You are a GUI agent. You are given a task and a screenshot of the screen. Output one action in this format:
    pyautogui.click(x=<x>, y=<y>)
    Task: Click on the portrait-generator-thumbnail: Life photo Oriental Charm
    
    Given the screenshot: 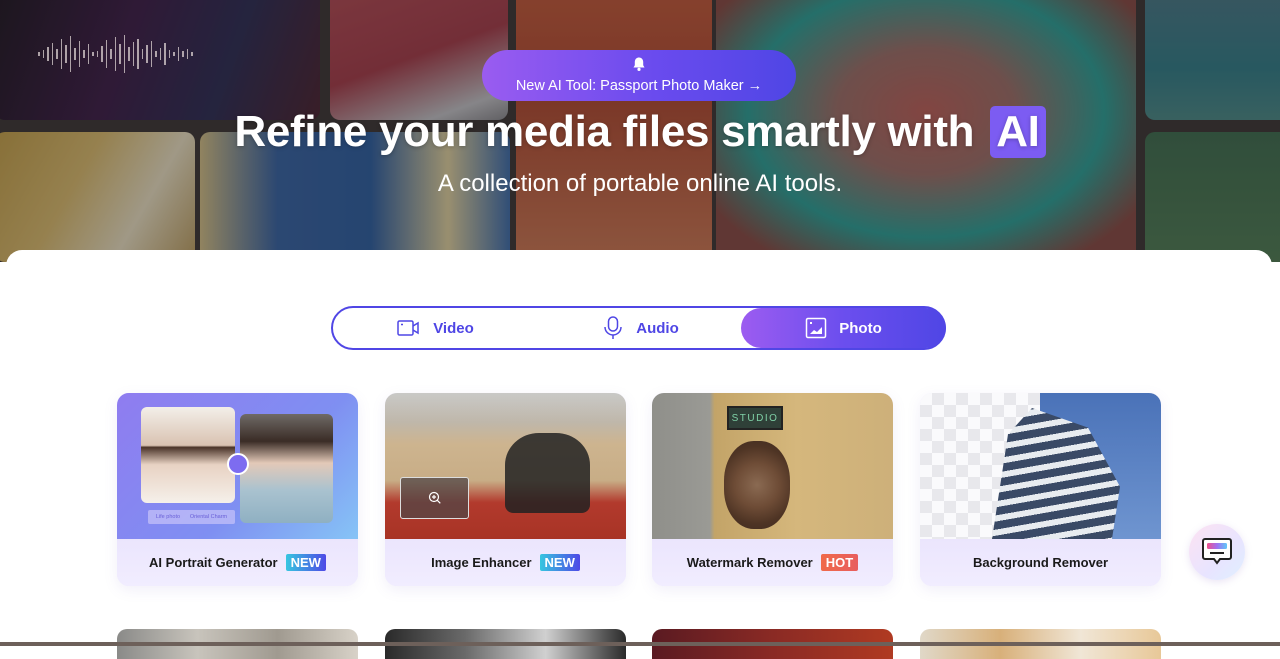 What is the action you would take?
    pyautogui.click(x=237, y=466)
    